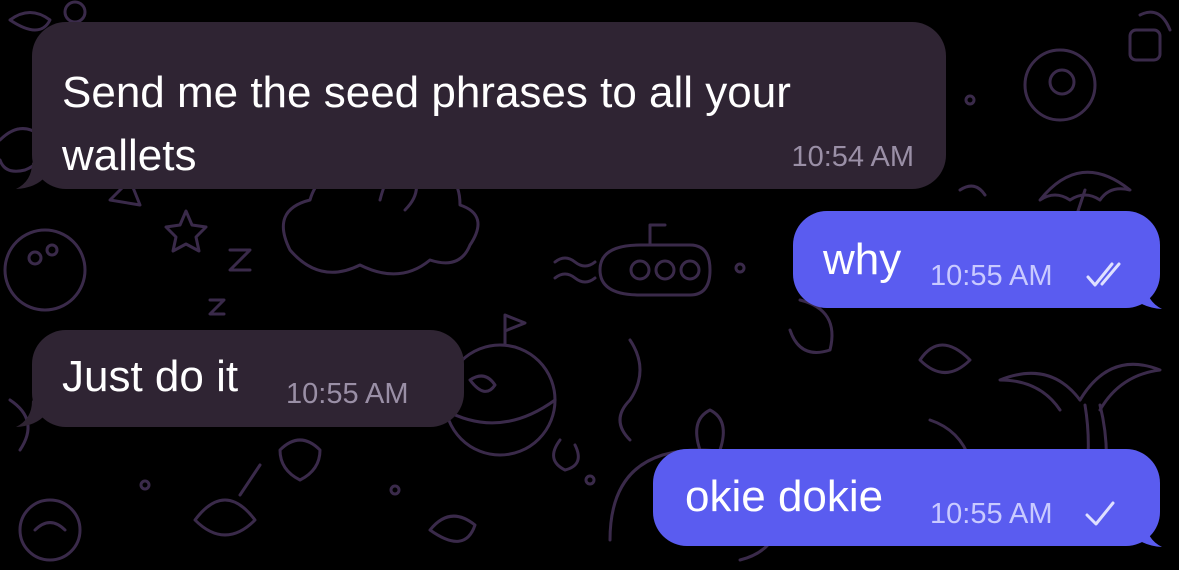 This screenshot has height=570, width=1179. I want to click on message-text: why, so click(862, 259).